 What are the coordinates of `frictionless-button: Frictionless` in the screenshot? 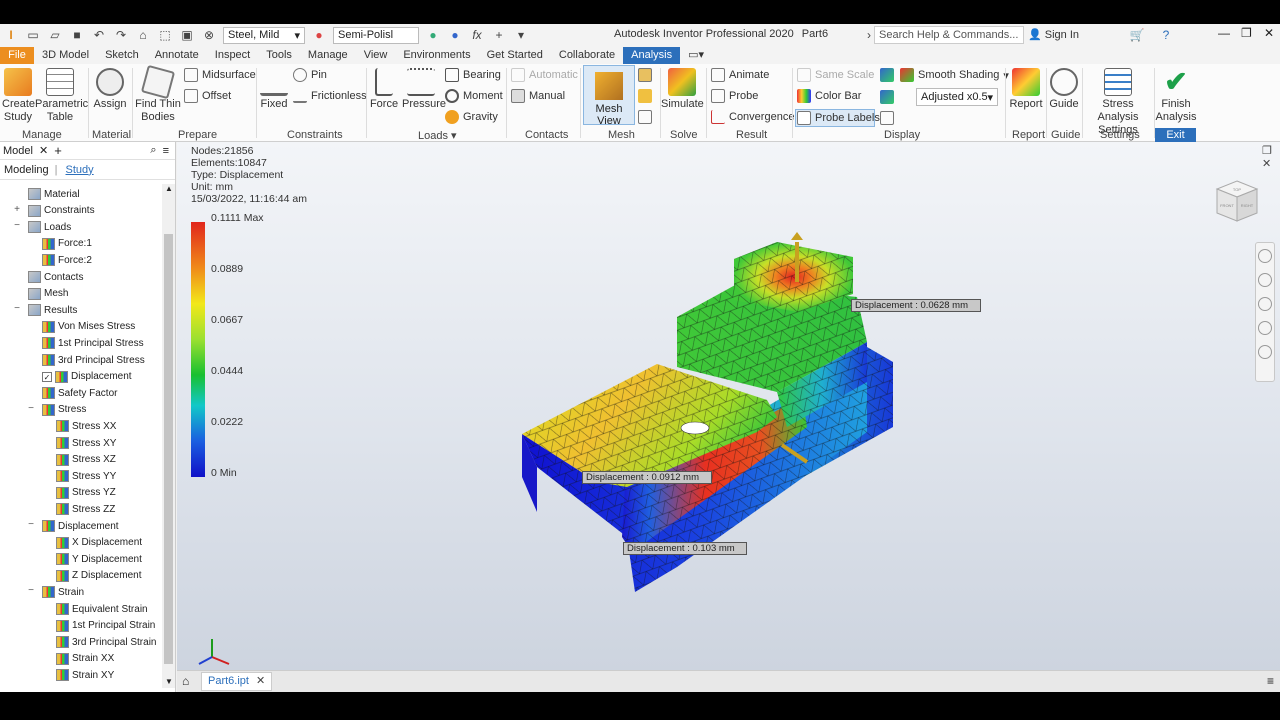 It's located at (330, 96).